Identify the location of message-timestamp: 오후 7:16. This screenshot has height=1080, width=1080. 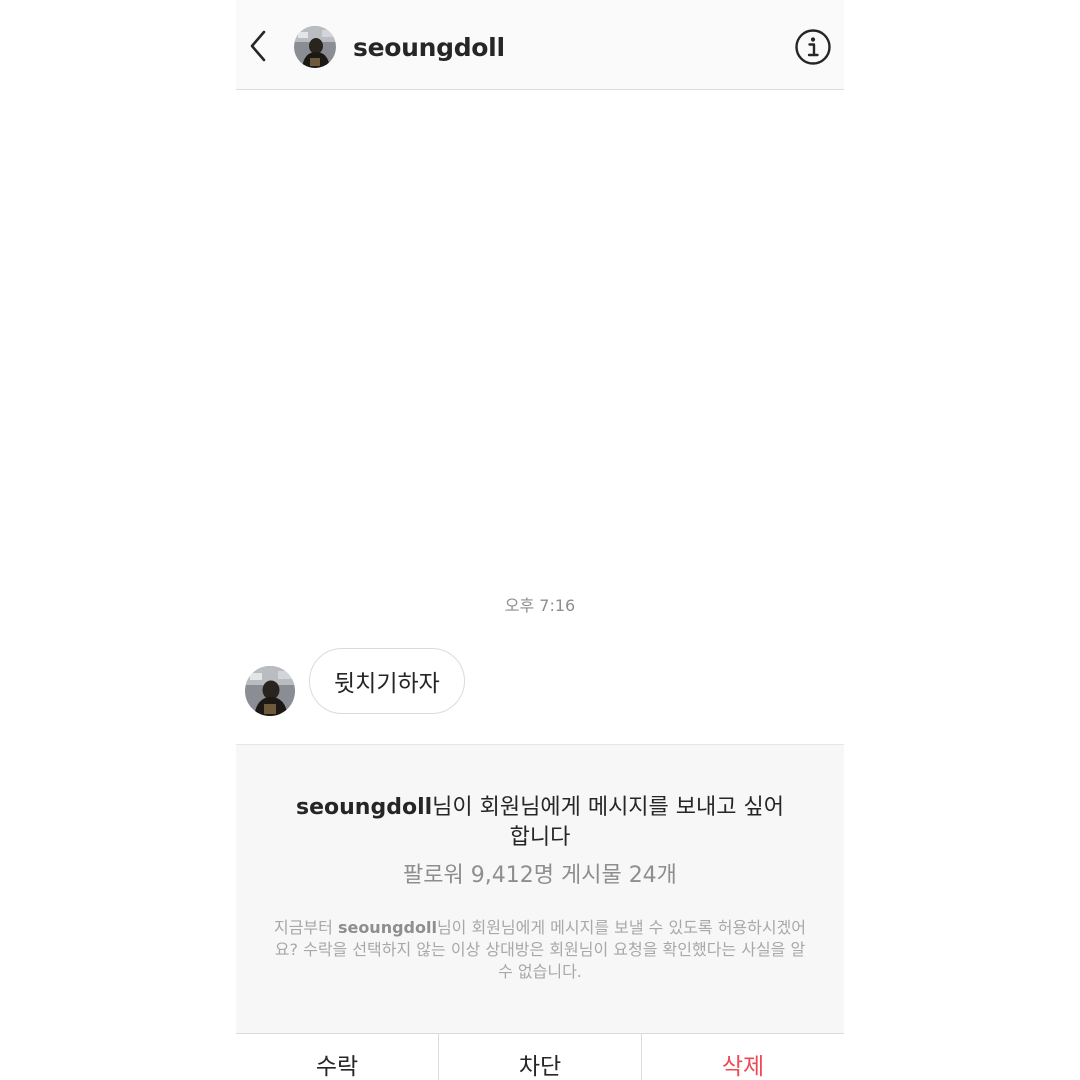
(540, 605).